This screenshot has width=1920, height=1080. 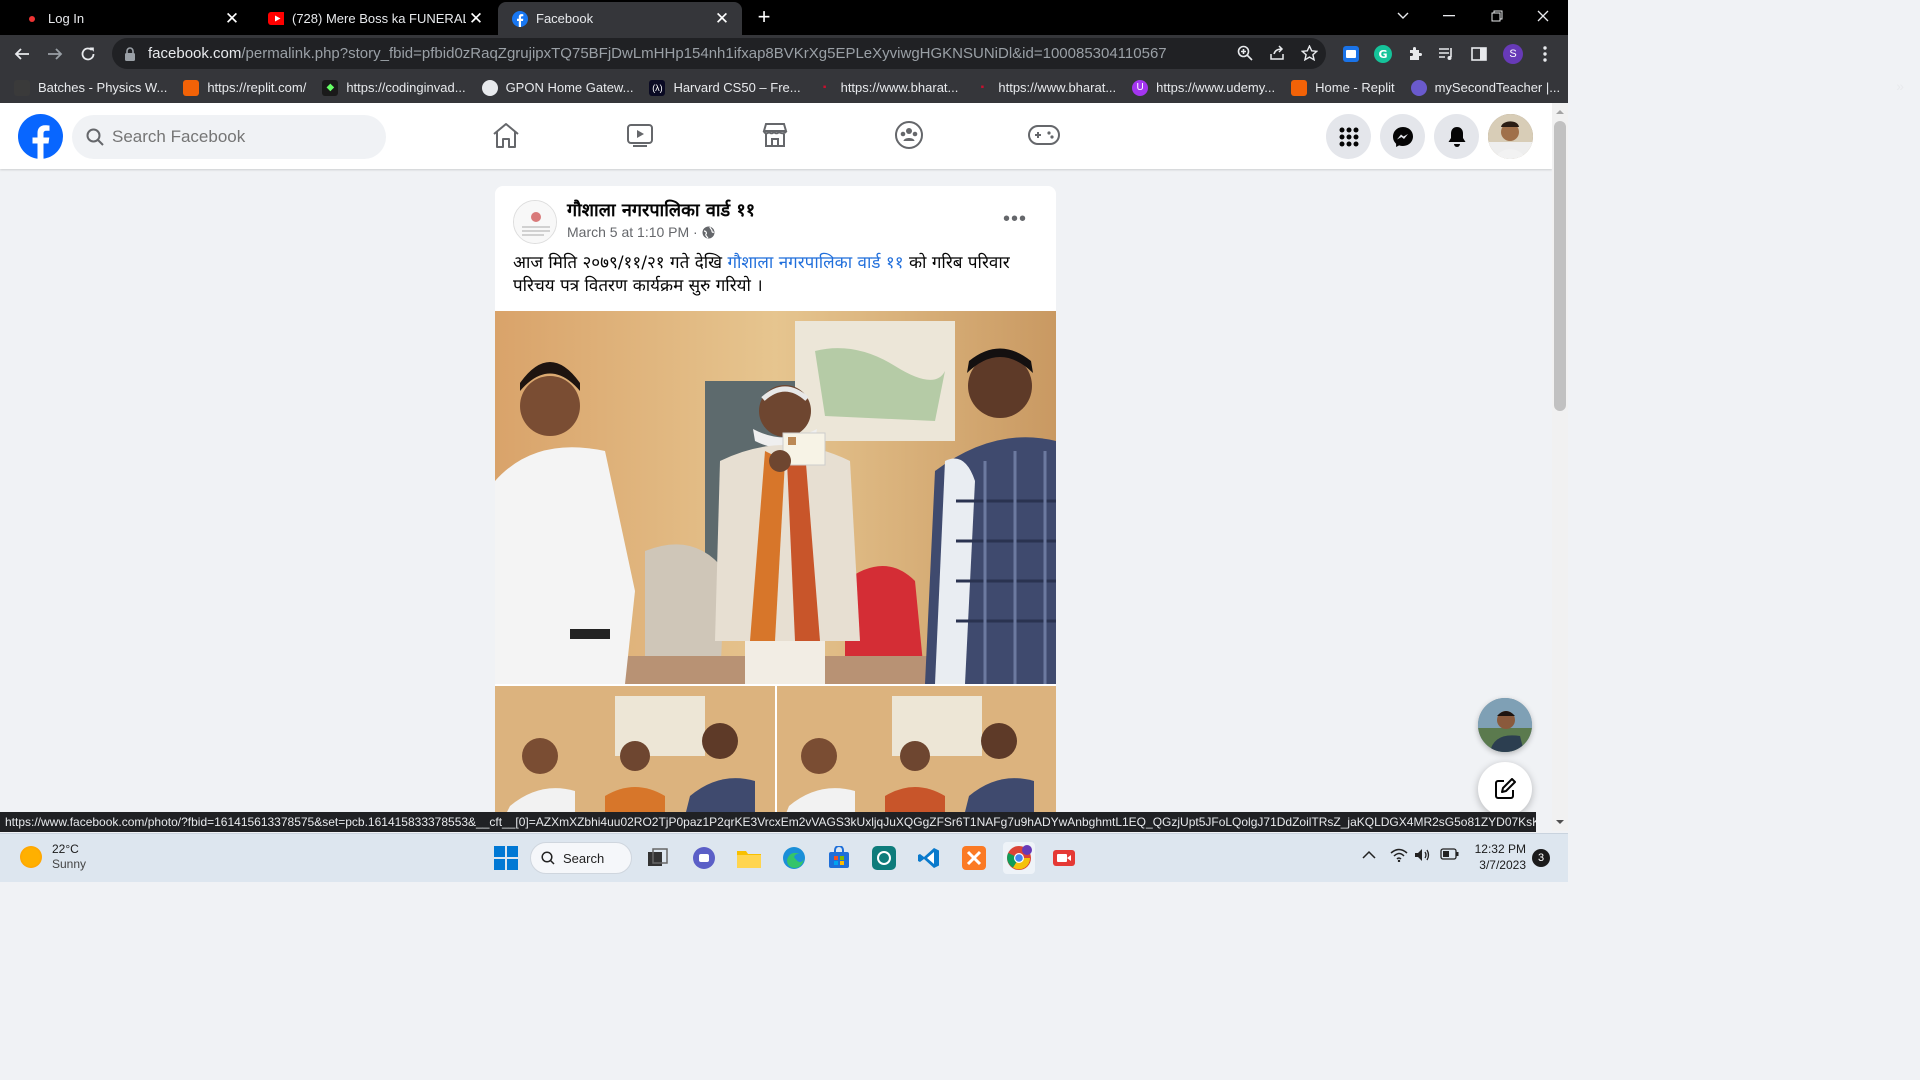 I want to click on messenger-icon, so click(x=1402, y=136).